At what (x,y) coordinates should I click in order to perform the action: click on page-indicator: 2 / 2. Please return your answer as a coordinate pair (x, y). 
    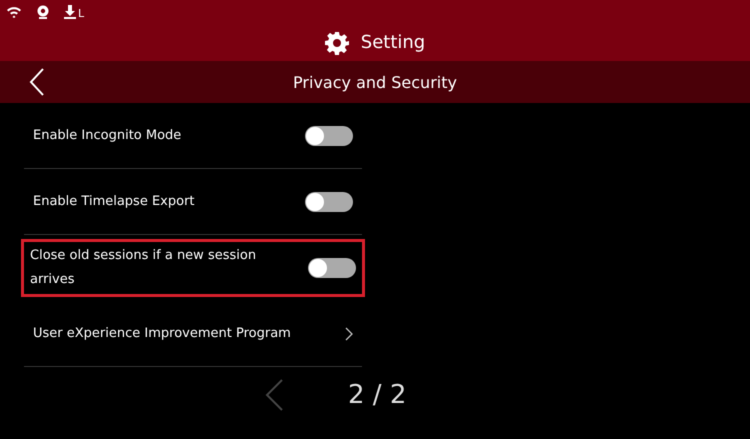
    Looking at the image, I should click on (377, 395).